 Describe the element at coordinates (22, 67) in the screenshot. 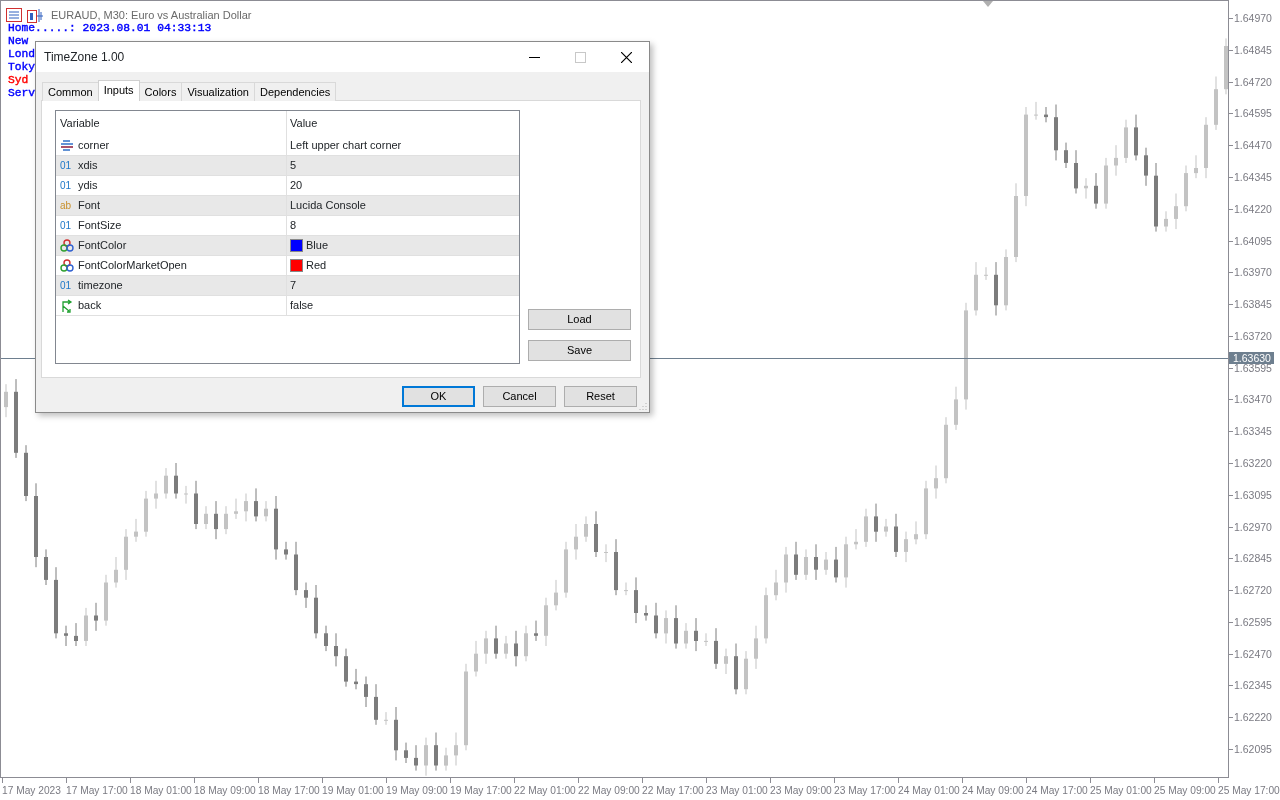

I see `info-line: Toky` at that location.